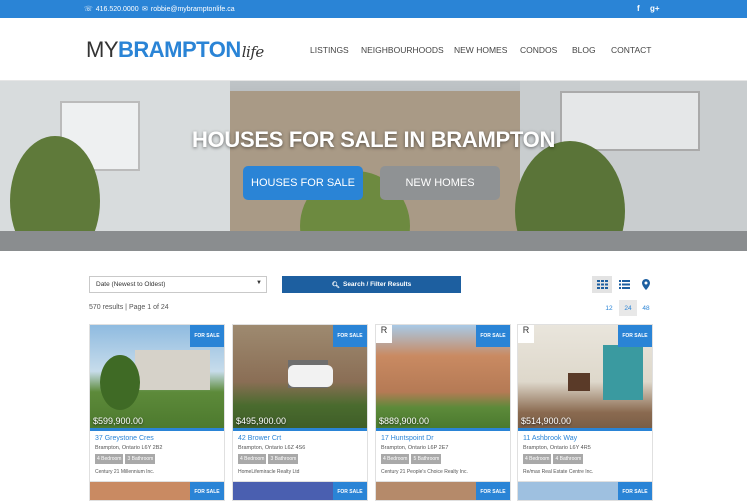 Image resolution: width=747 pixels, height=501 pixels. Describe the element at coordinates (117, 9) in the screenshot. I see `phone-number: 416.520.0000` at that location.